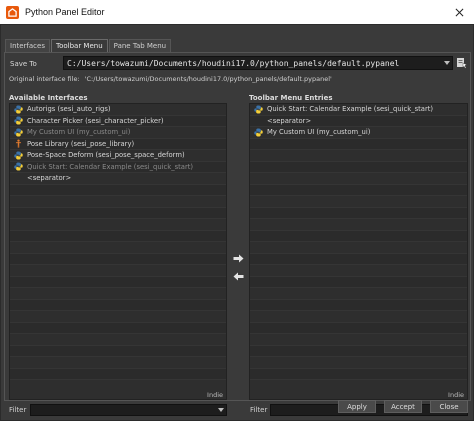 This screenshot has height=421, width=474. I want to click on accept-button: Accept, so click(403, 406).